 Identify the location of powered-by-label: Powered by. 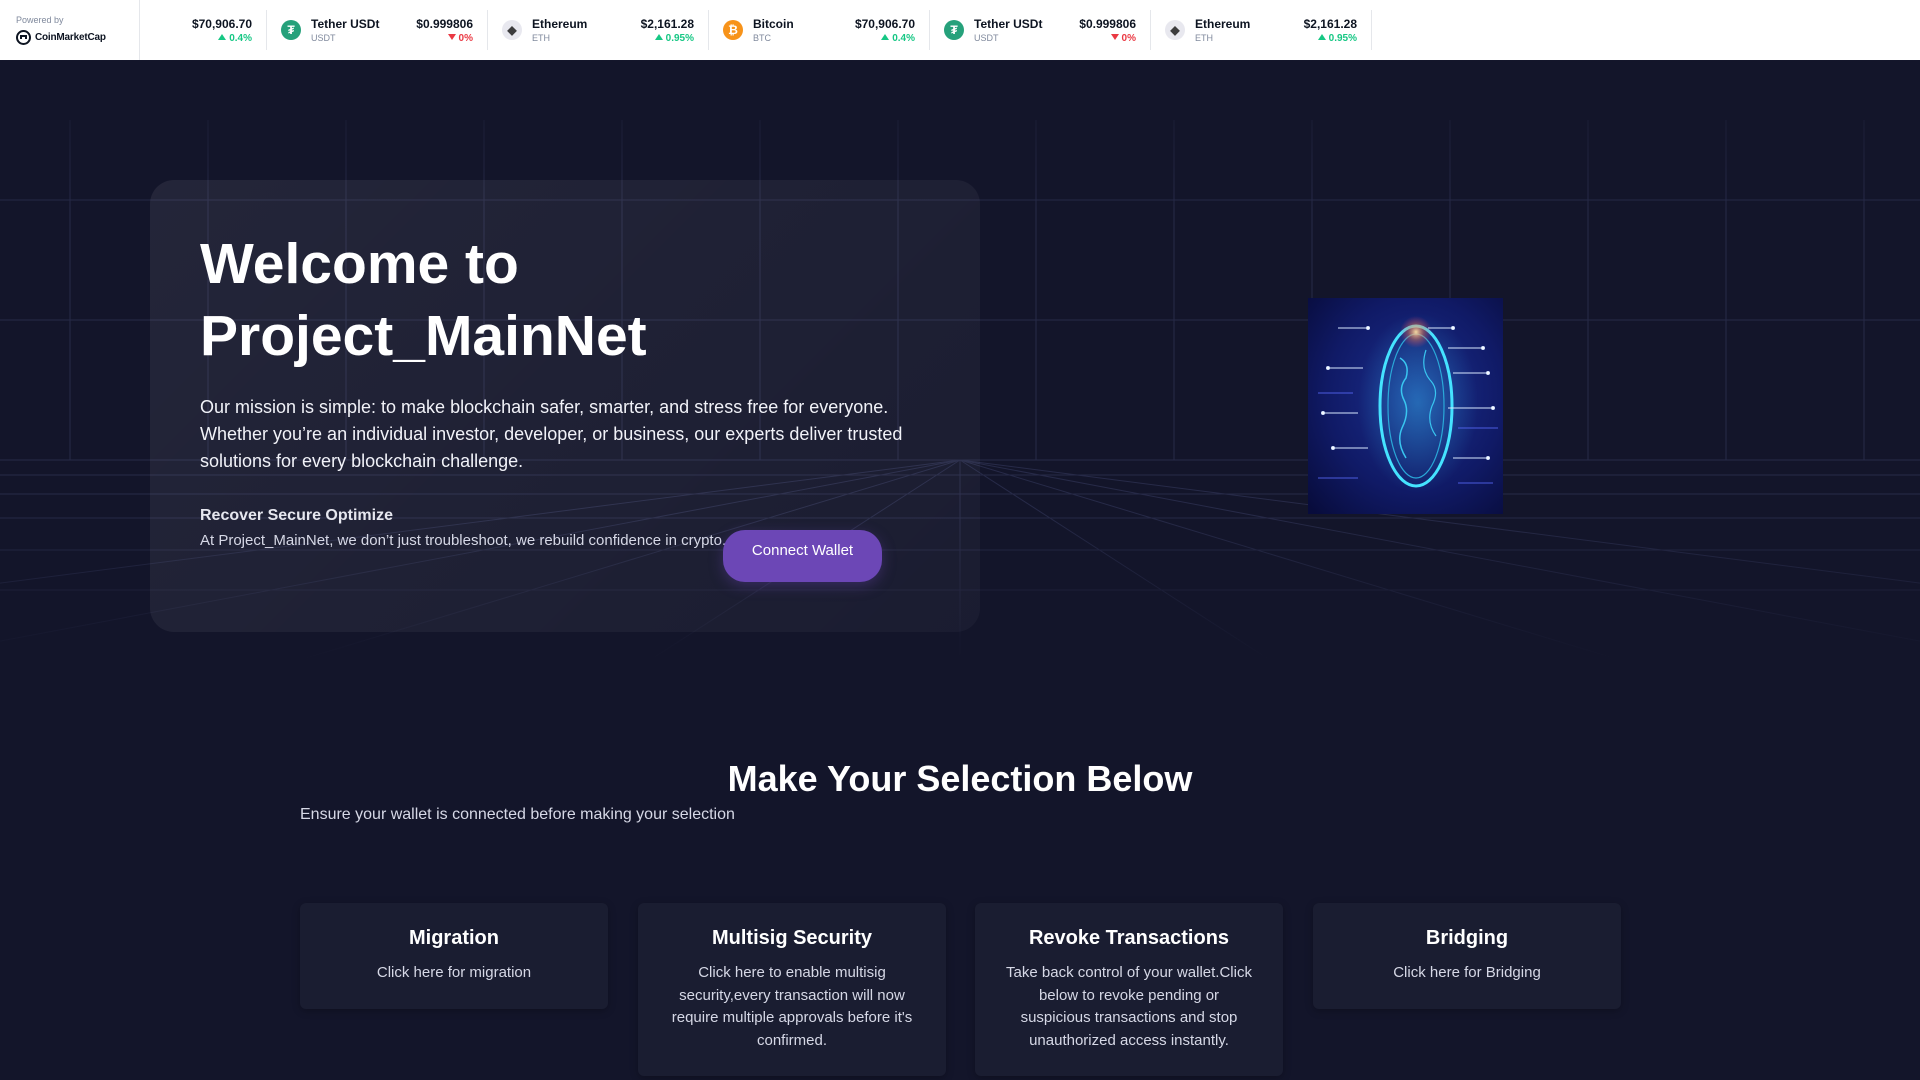
(40, 20).